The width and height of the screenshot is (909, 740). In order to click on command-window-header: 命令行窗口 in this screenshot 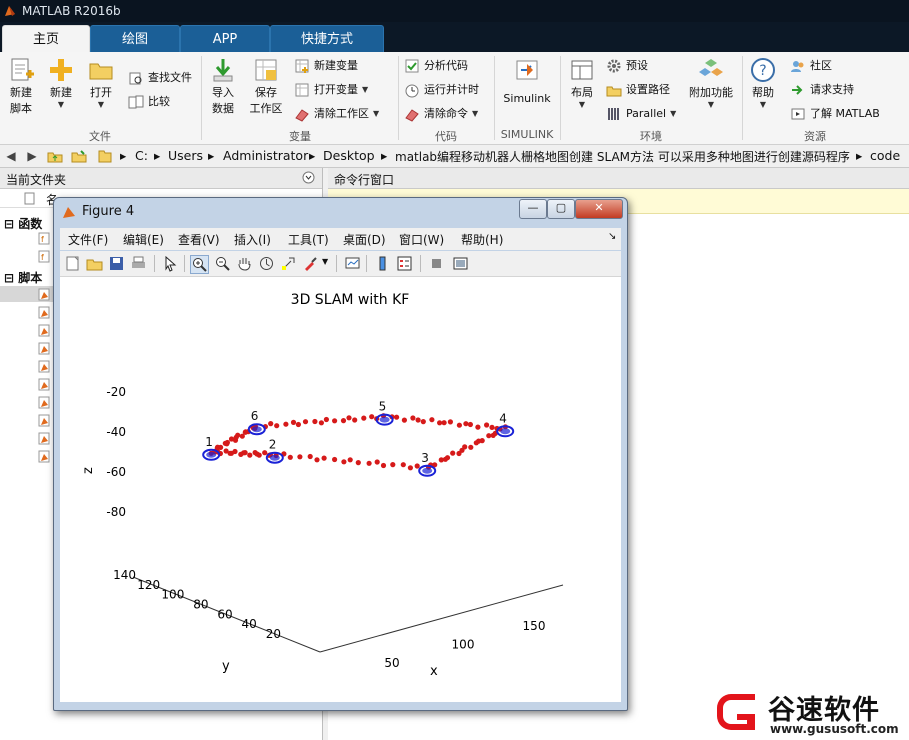, I will do `click(618, 178)`.